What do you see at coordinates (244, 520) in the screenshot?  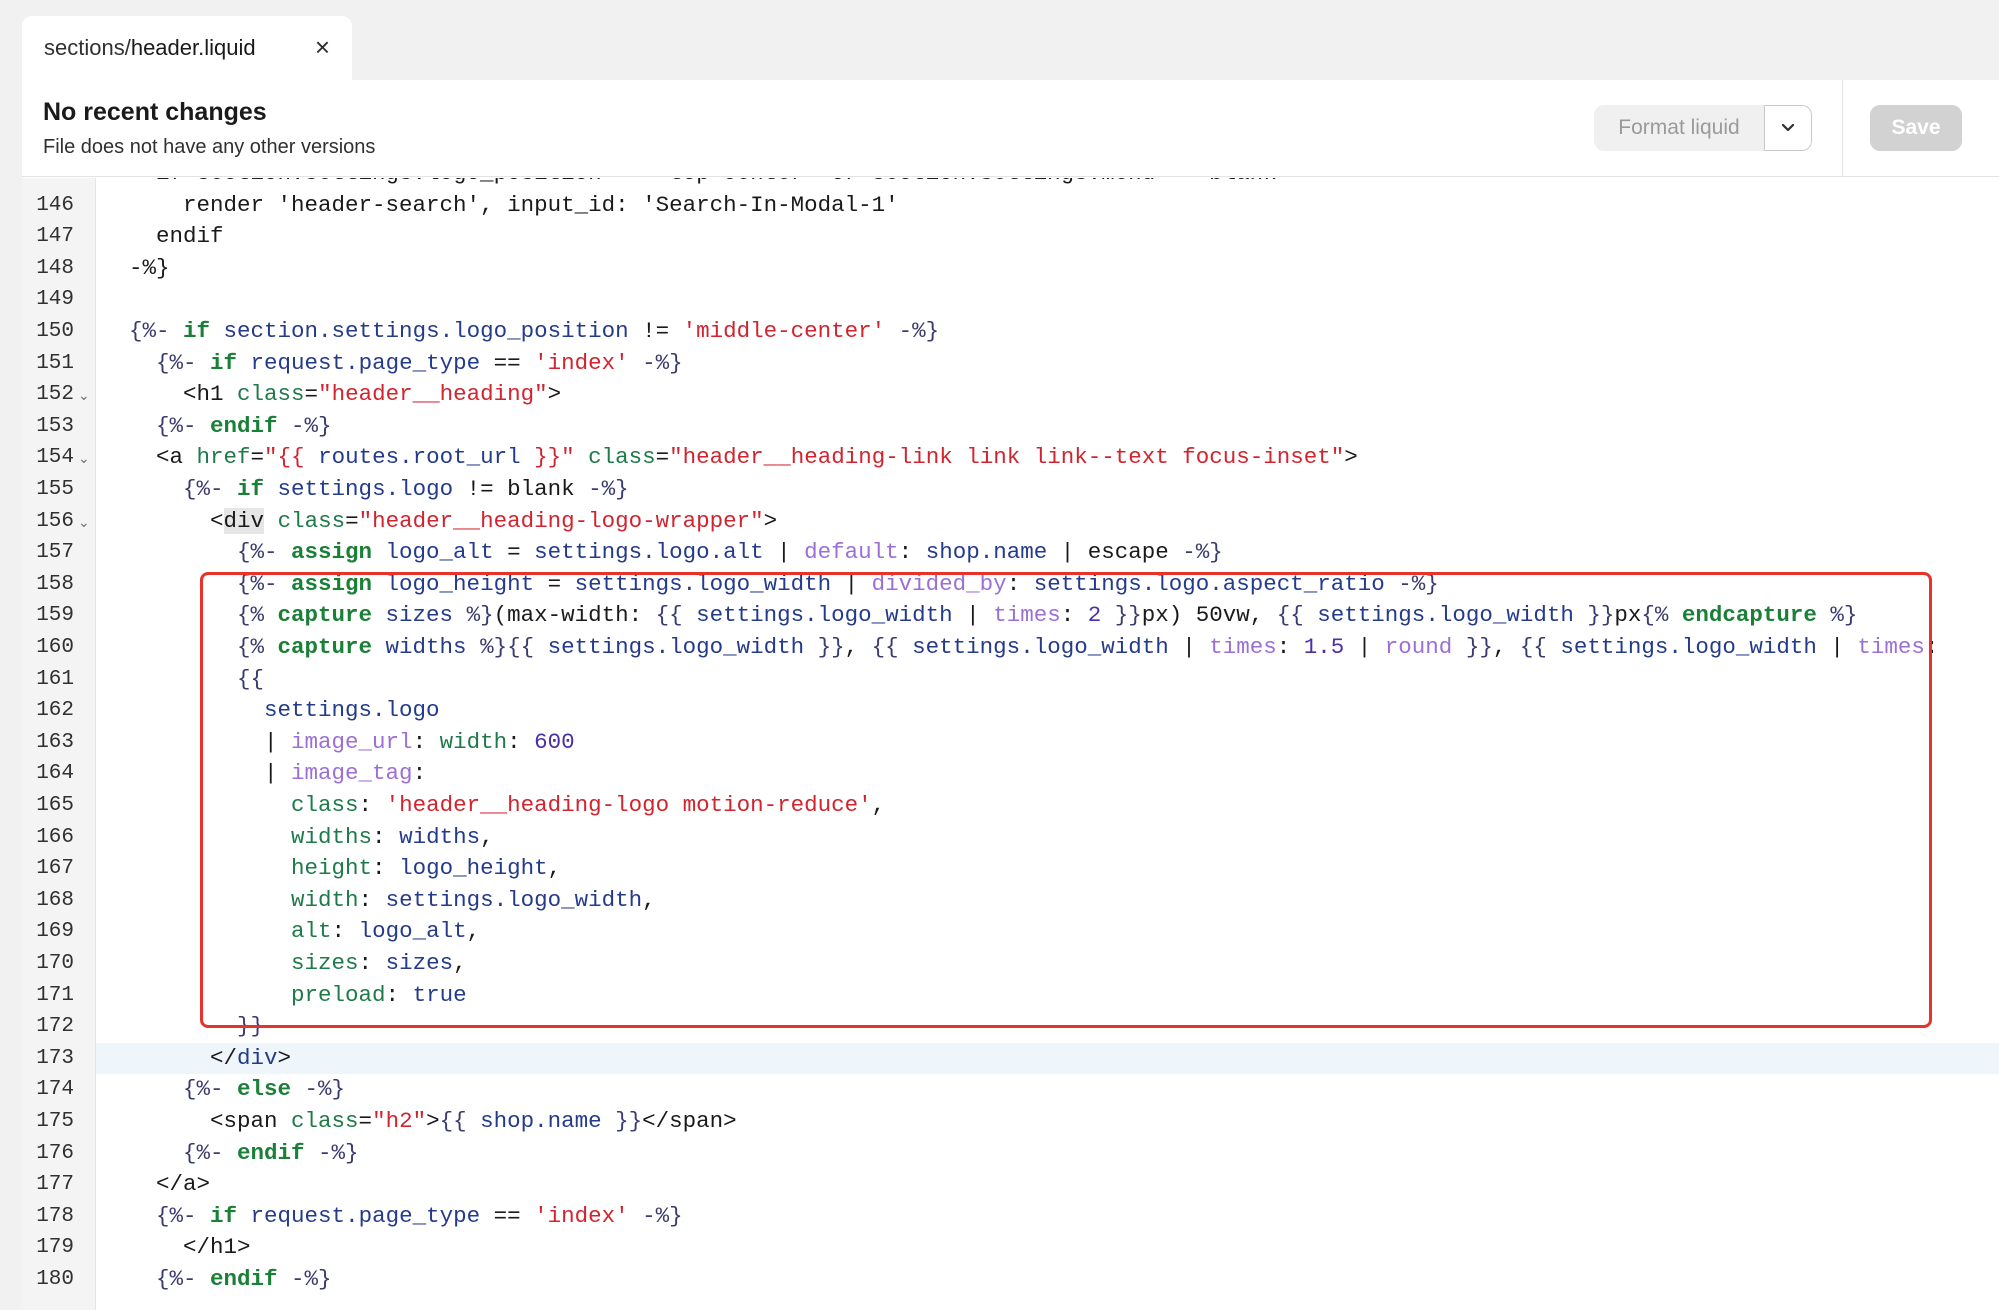 I see `code-token: div` at bounding box center [244, 520].